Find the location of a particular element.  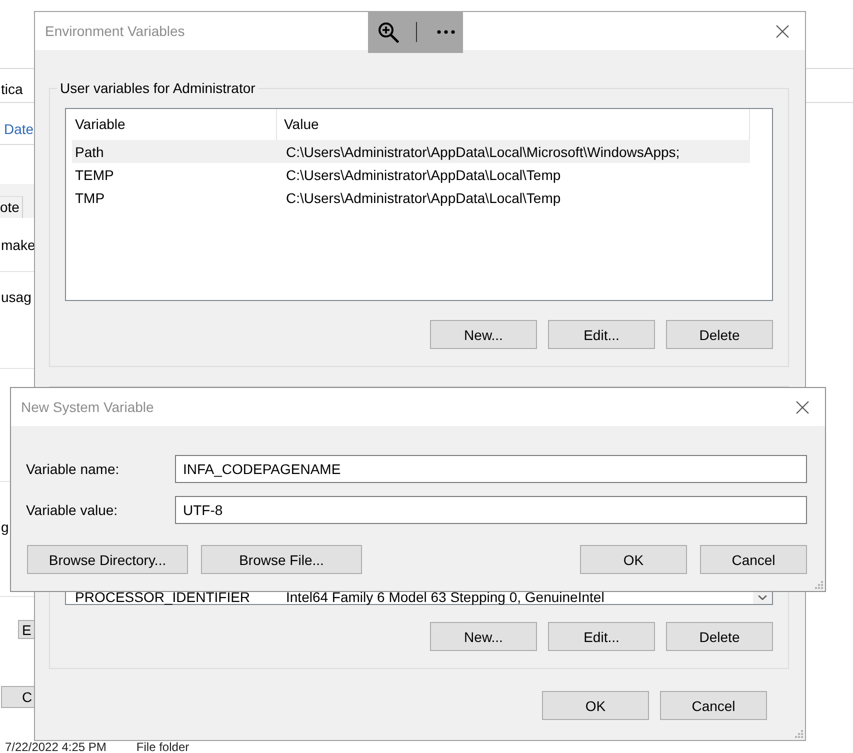

date-tab: Date is located at coordinates (19, 129).